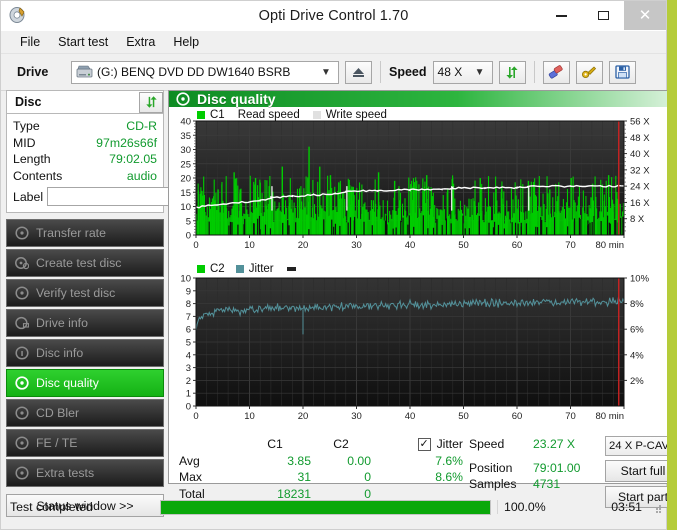  I want to click on disc-write-icon, so click(22, 263).